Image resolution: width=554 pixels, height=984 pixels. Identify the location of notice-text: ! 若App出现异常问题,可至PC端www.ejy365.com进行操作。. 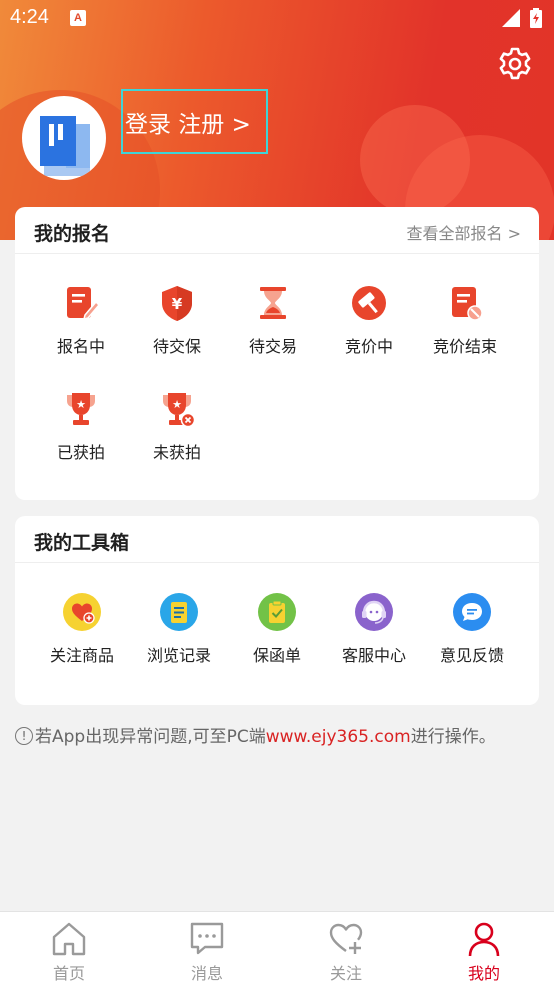
(280, 734).